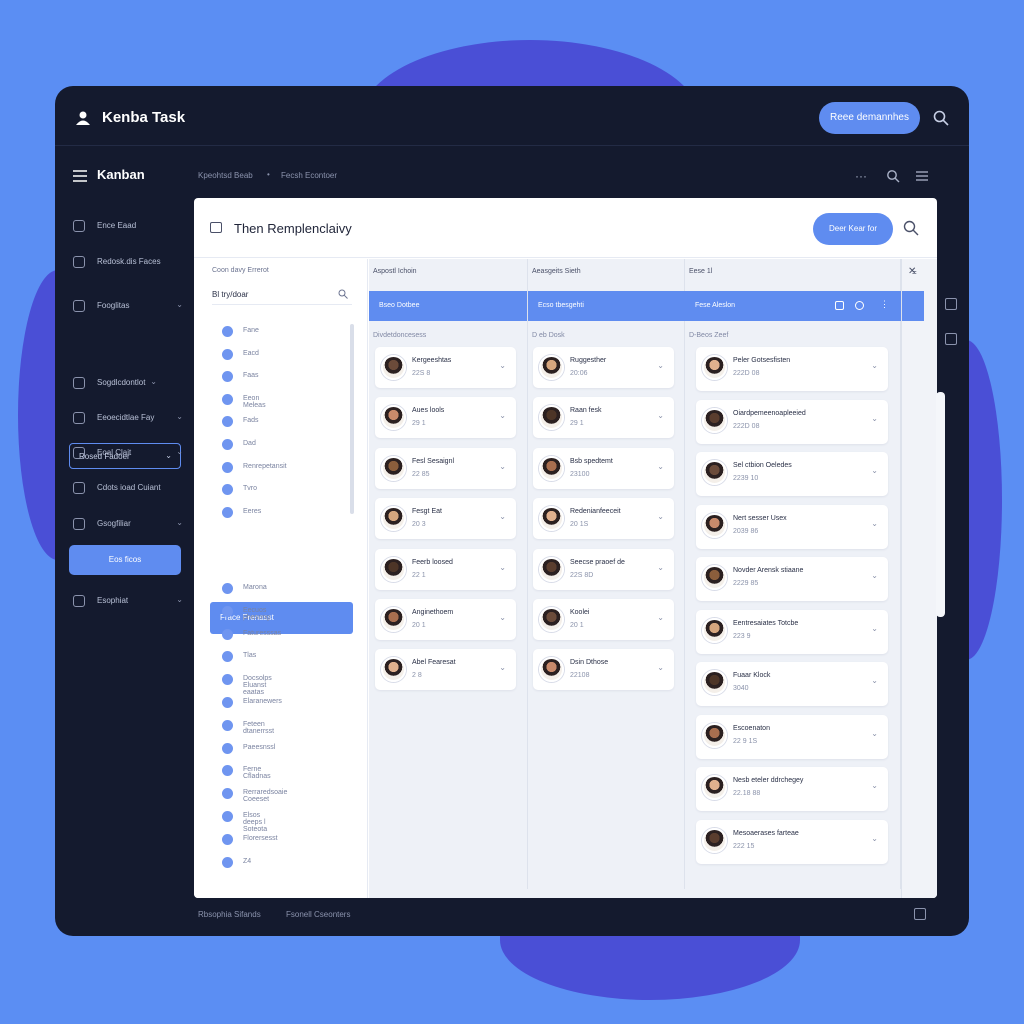 The height and width of the screenshot is (1024, 1024). Describe the element at coordinates (792, 369) in the screenshot. I see `task-card: Peler Gotsesfisten 222D 08 ⌄` at that location.